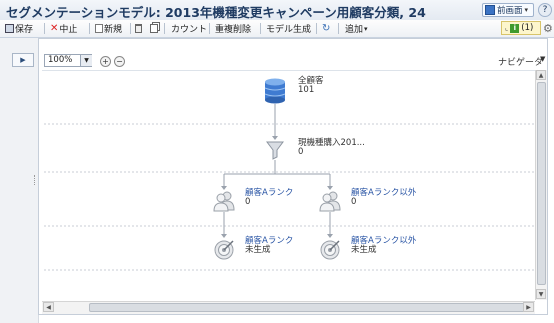 The height and width of the screenshot is (323, 554). What do you see at coordinates (383, 193) in the screenshot?
I see `node-seg-other-name: 顧客Aランク以外` at bounding box center [383, 193].